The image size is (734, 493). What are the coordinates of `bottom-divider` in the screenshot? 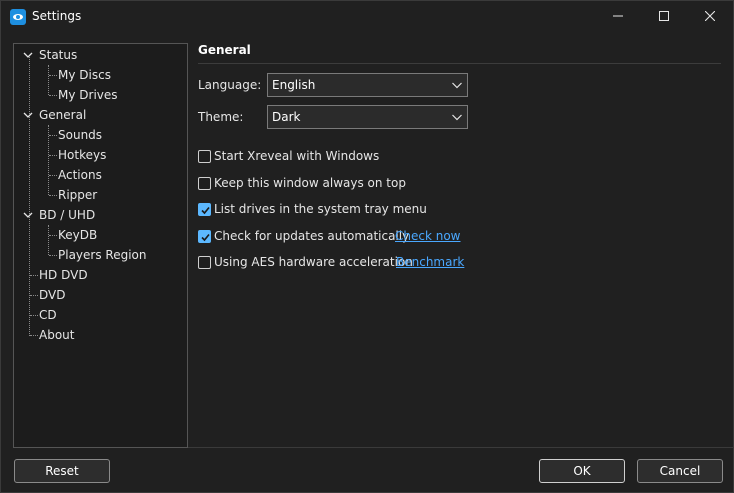 It's located at (461, 447).